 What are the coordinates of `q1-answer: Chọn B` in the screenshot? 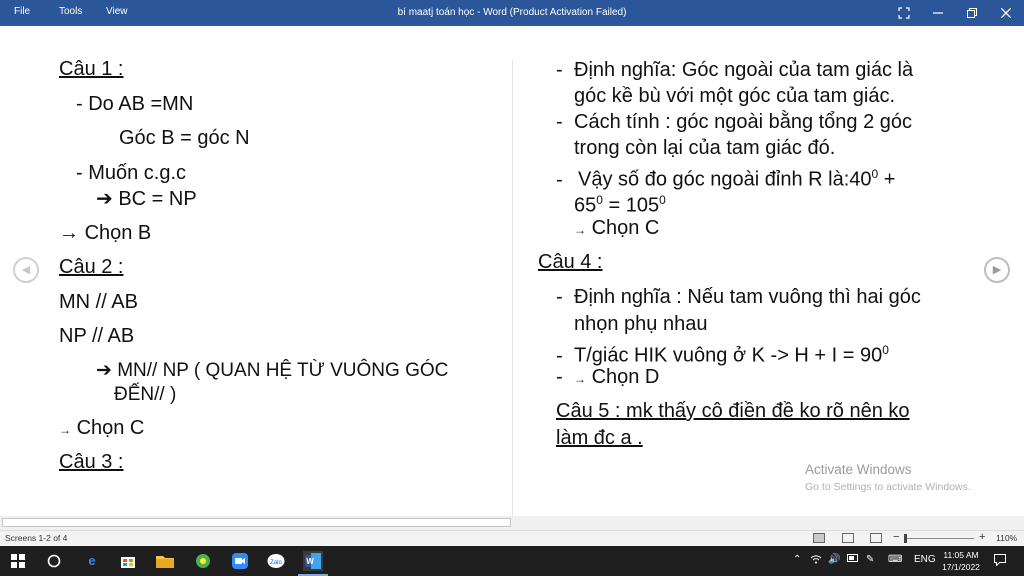 It's located at (118, 233).